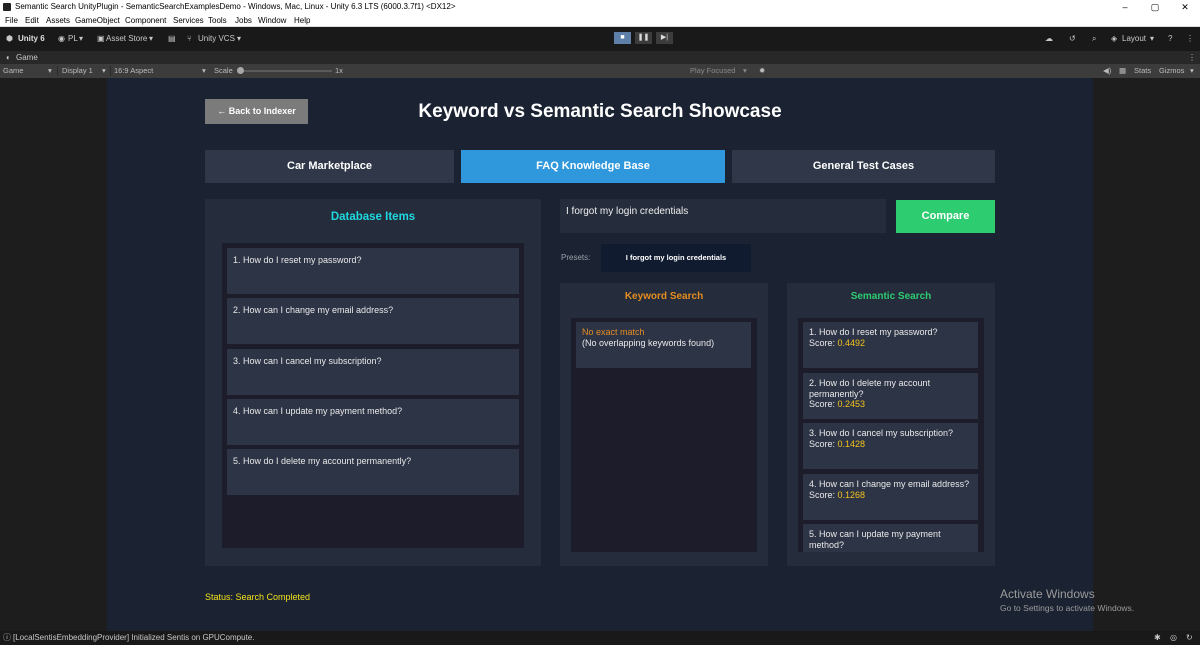 The height and width of the screenshot is (645, 1200). Describe the element at coordinates (1122, 71) in the screenshot. I see `keyboard-icon: ▦` at that location.